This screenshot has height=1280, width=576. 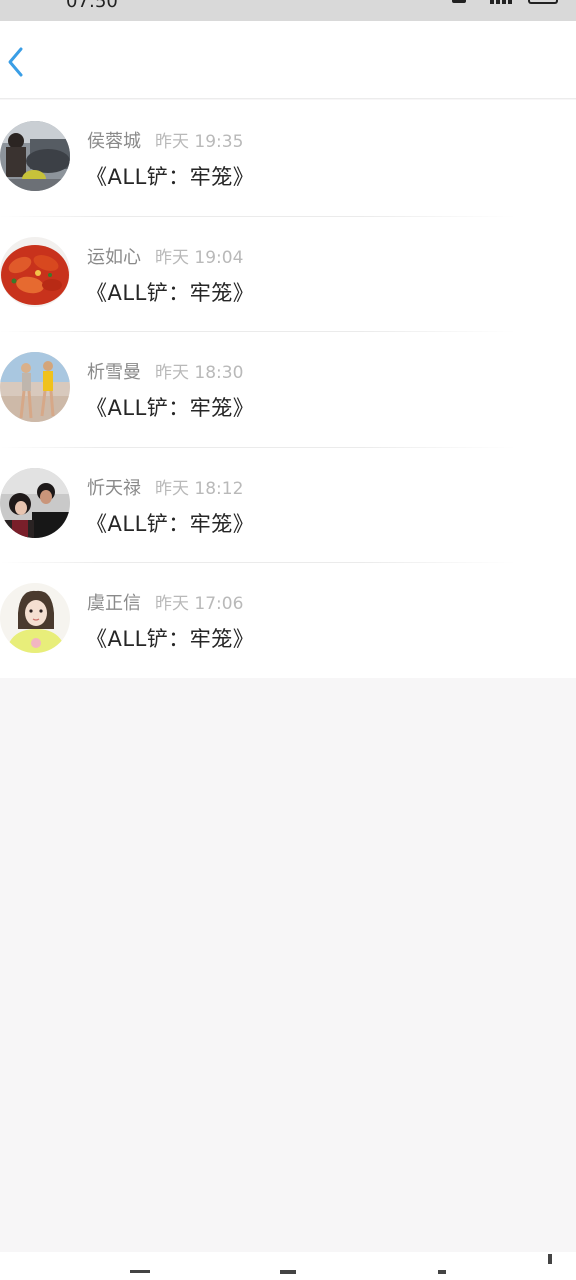 I want to click on battery-icon, so click(x=543, y=2).